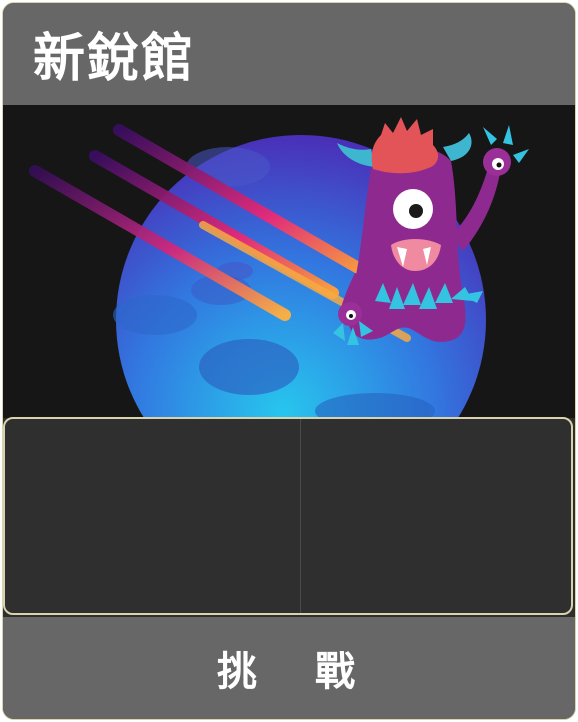  What do you see at coordinates (300, 516) in the screenshot?
I see `panel-divider` at bounding box center [300, 516].